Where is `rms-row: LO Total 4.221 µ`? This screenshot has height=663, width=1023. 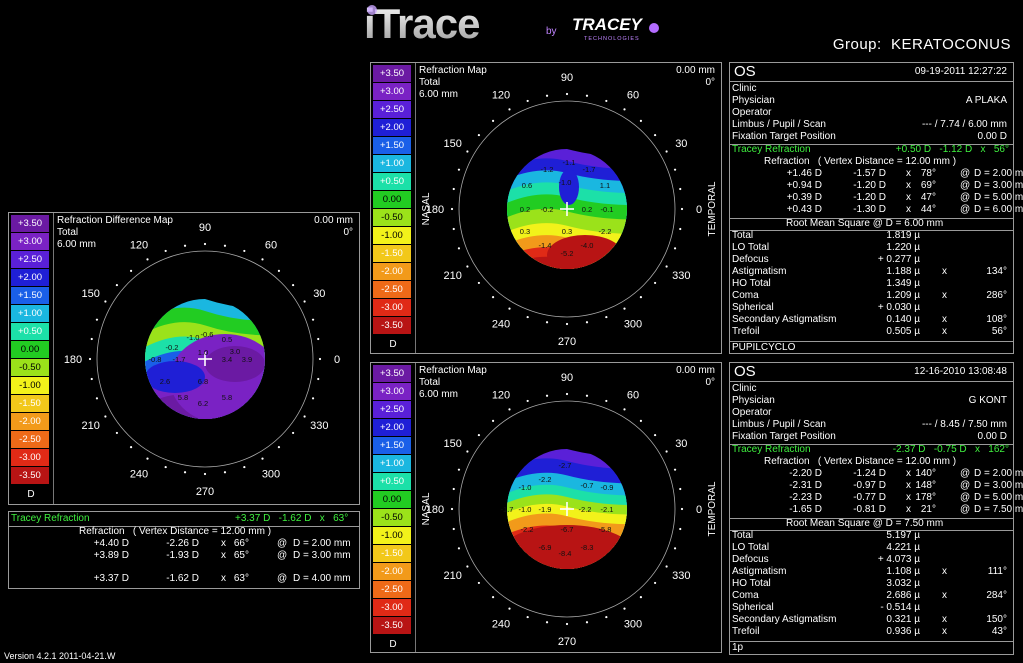 rms-row: LO Total 4.221 µ is located at coordinates (826, 547).